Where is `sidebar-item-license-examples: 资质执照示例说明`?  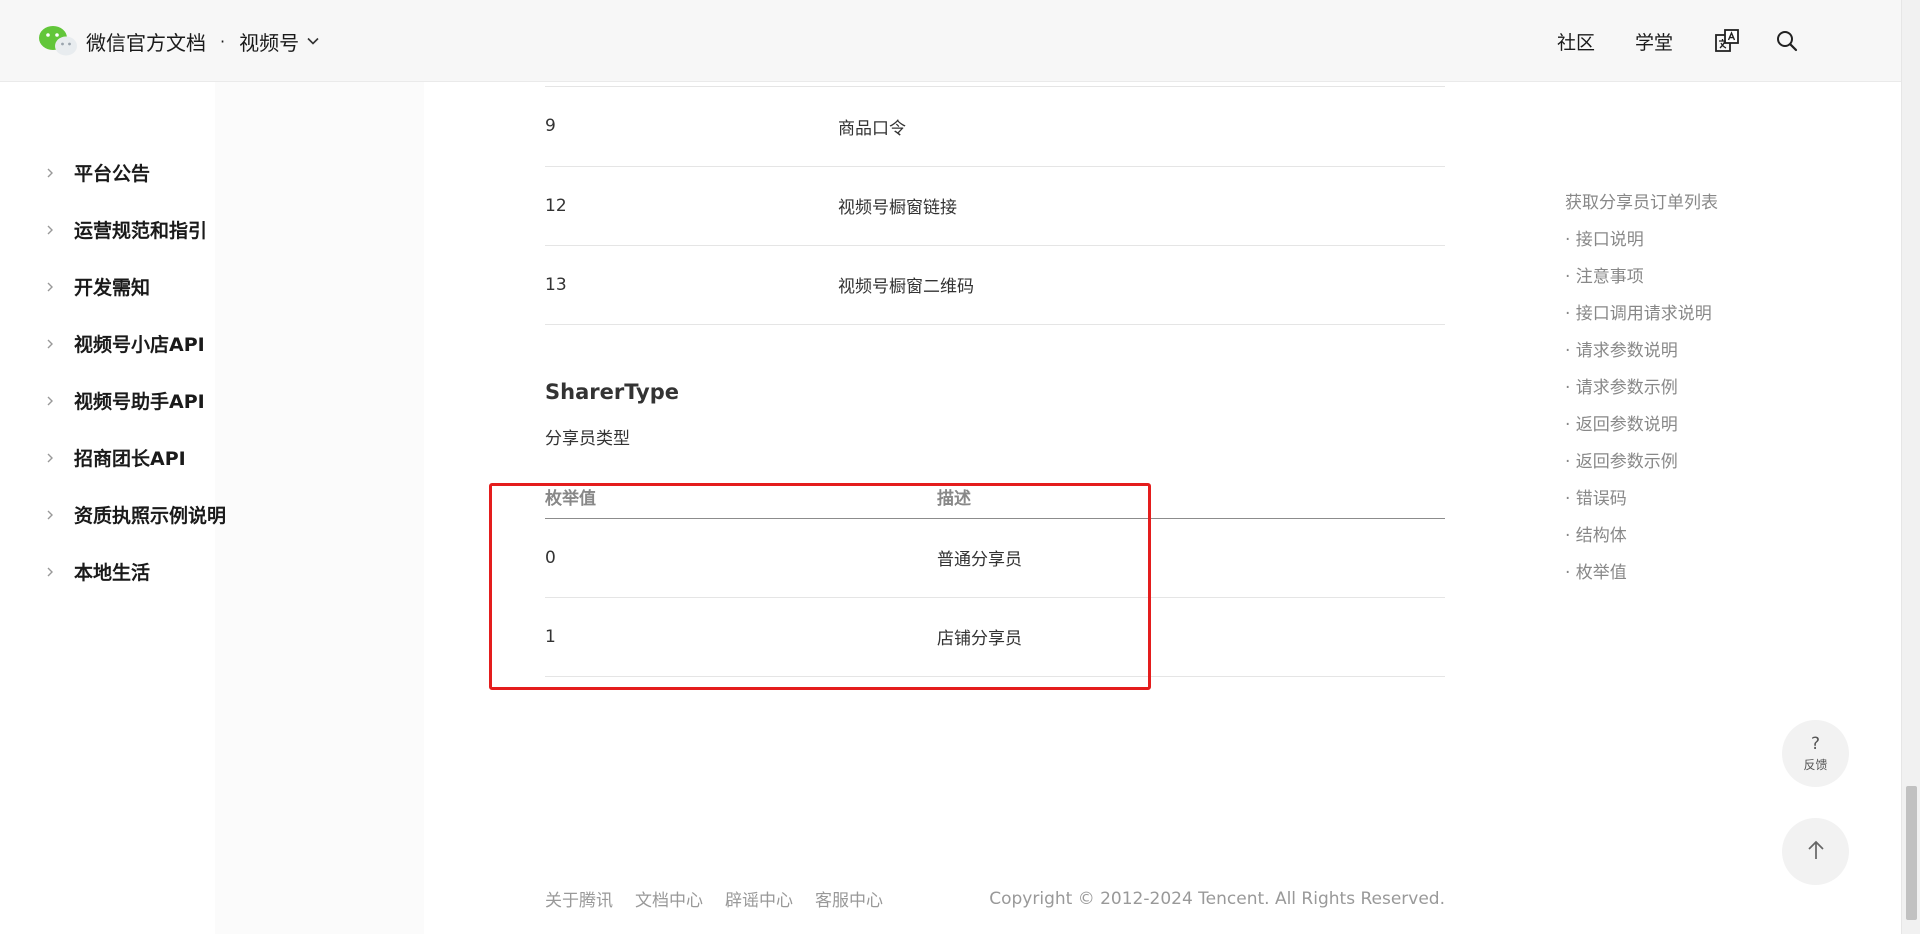 sidebar-item-license-examples: 资质执照示例说明 is located at coordinates (135, 514).